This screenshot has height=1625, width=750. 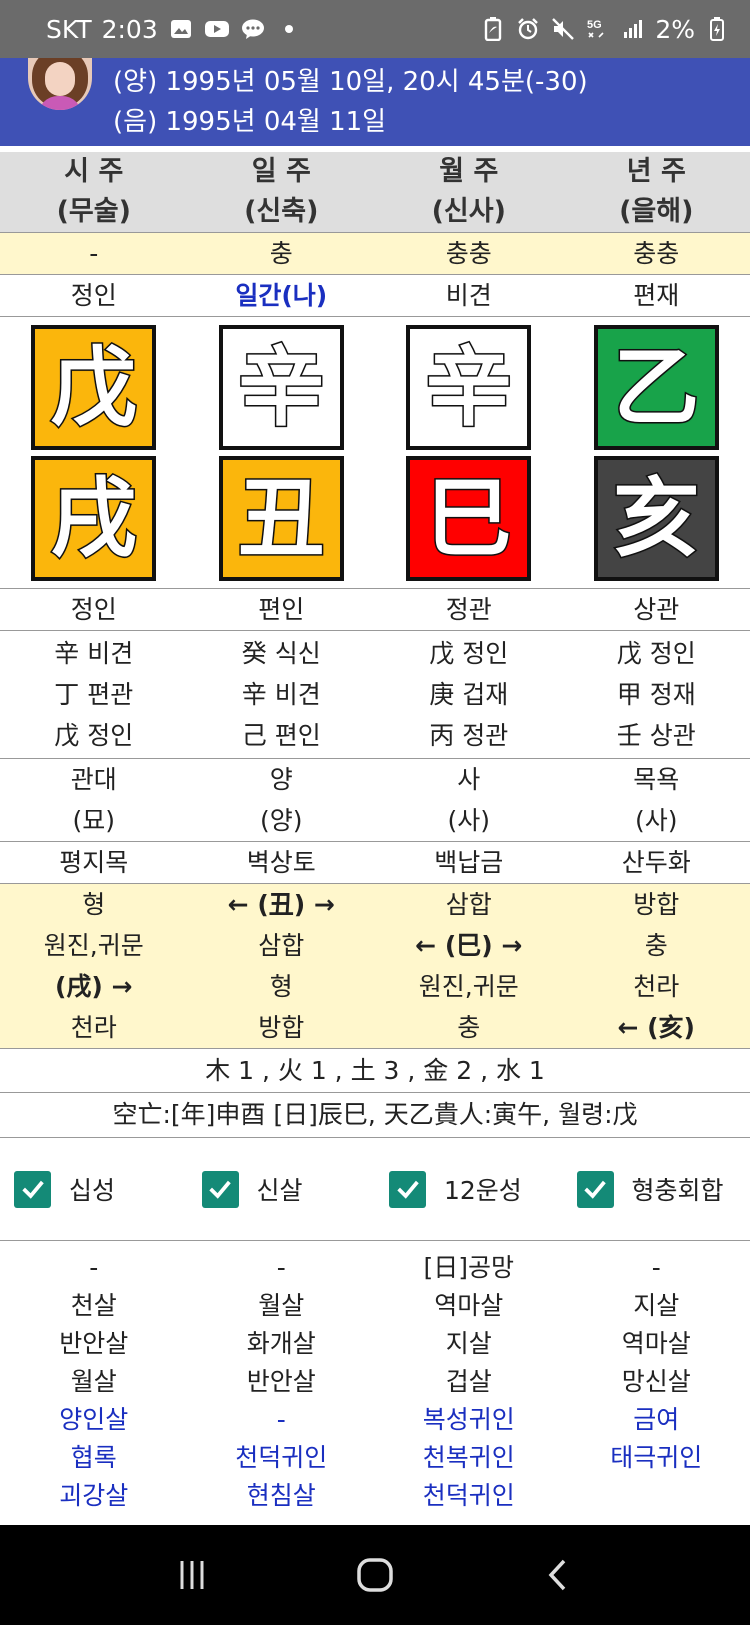 What do you see at coordinates (94, 694) in the screenshot?
I see `hidden-stems-cell: 辛 비견 丁 편관 戊 정인` at bounding box center [94, 694].